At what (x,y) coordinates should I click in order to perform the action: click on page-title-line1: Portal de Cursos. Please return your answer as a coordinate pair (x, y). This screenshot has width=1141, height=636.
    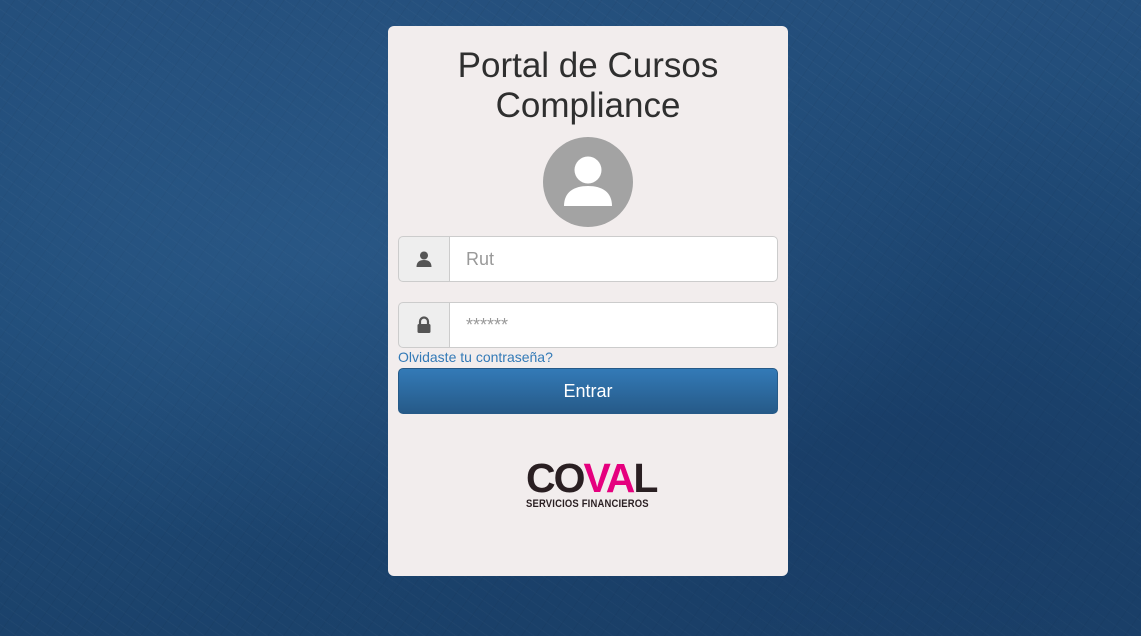
    Looking at the image, I should click on (588, 65).